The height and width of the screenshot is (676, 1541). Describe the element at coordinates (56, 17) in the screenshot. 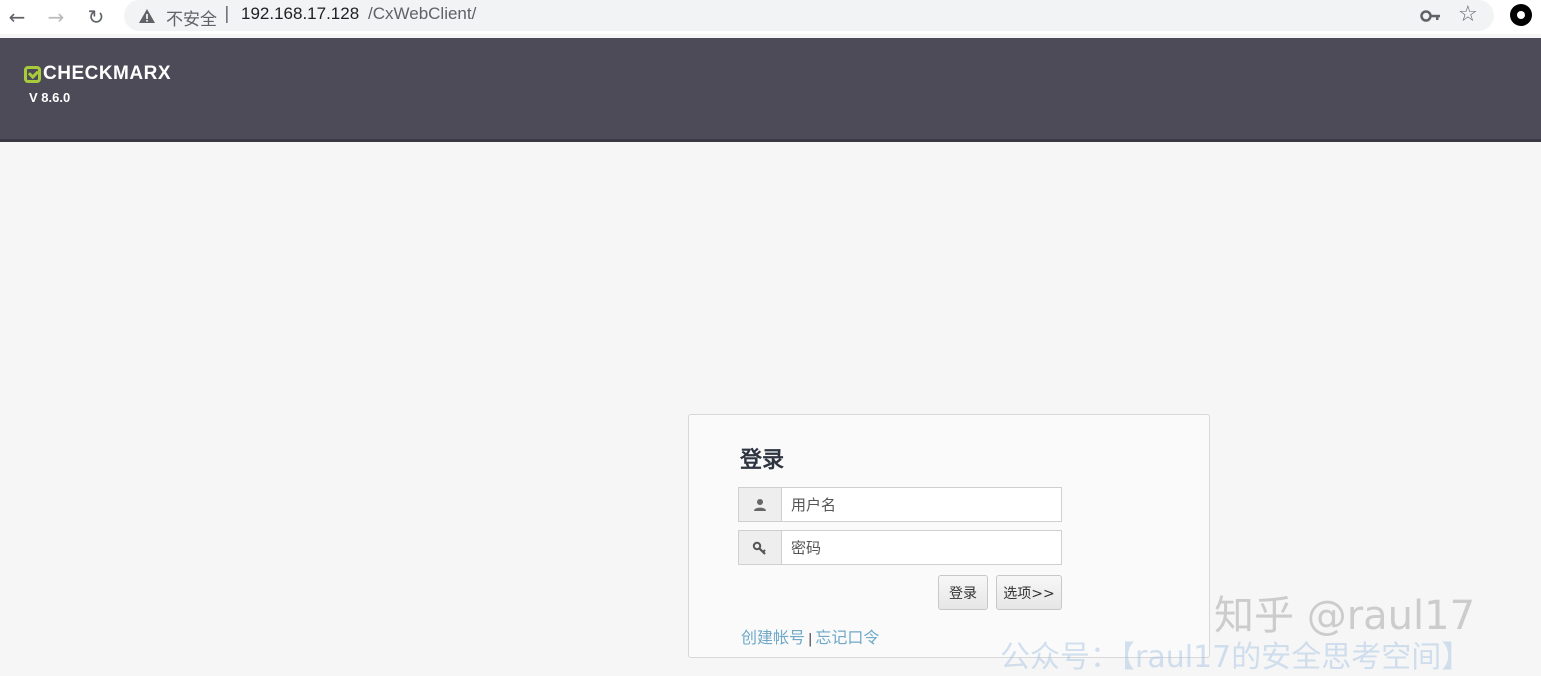

I see `forward-arrow-icon: →` at that location.